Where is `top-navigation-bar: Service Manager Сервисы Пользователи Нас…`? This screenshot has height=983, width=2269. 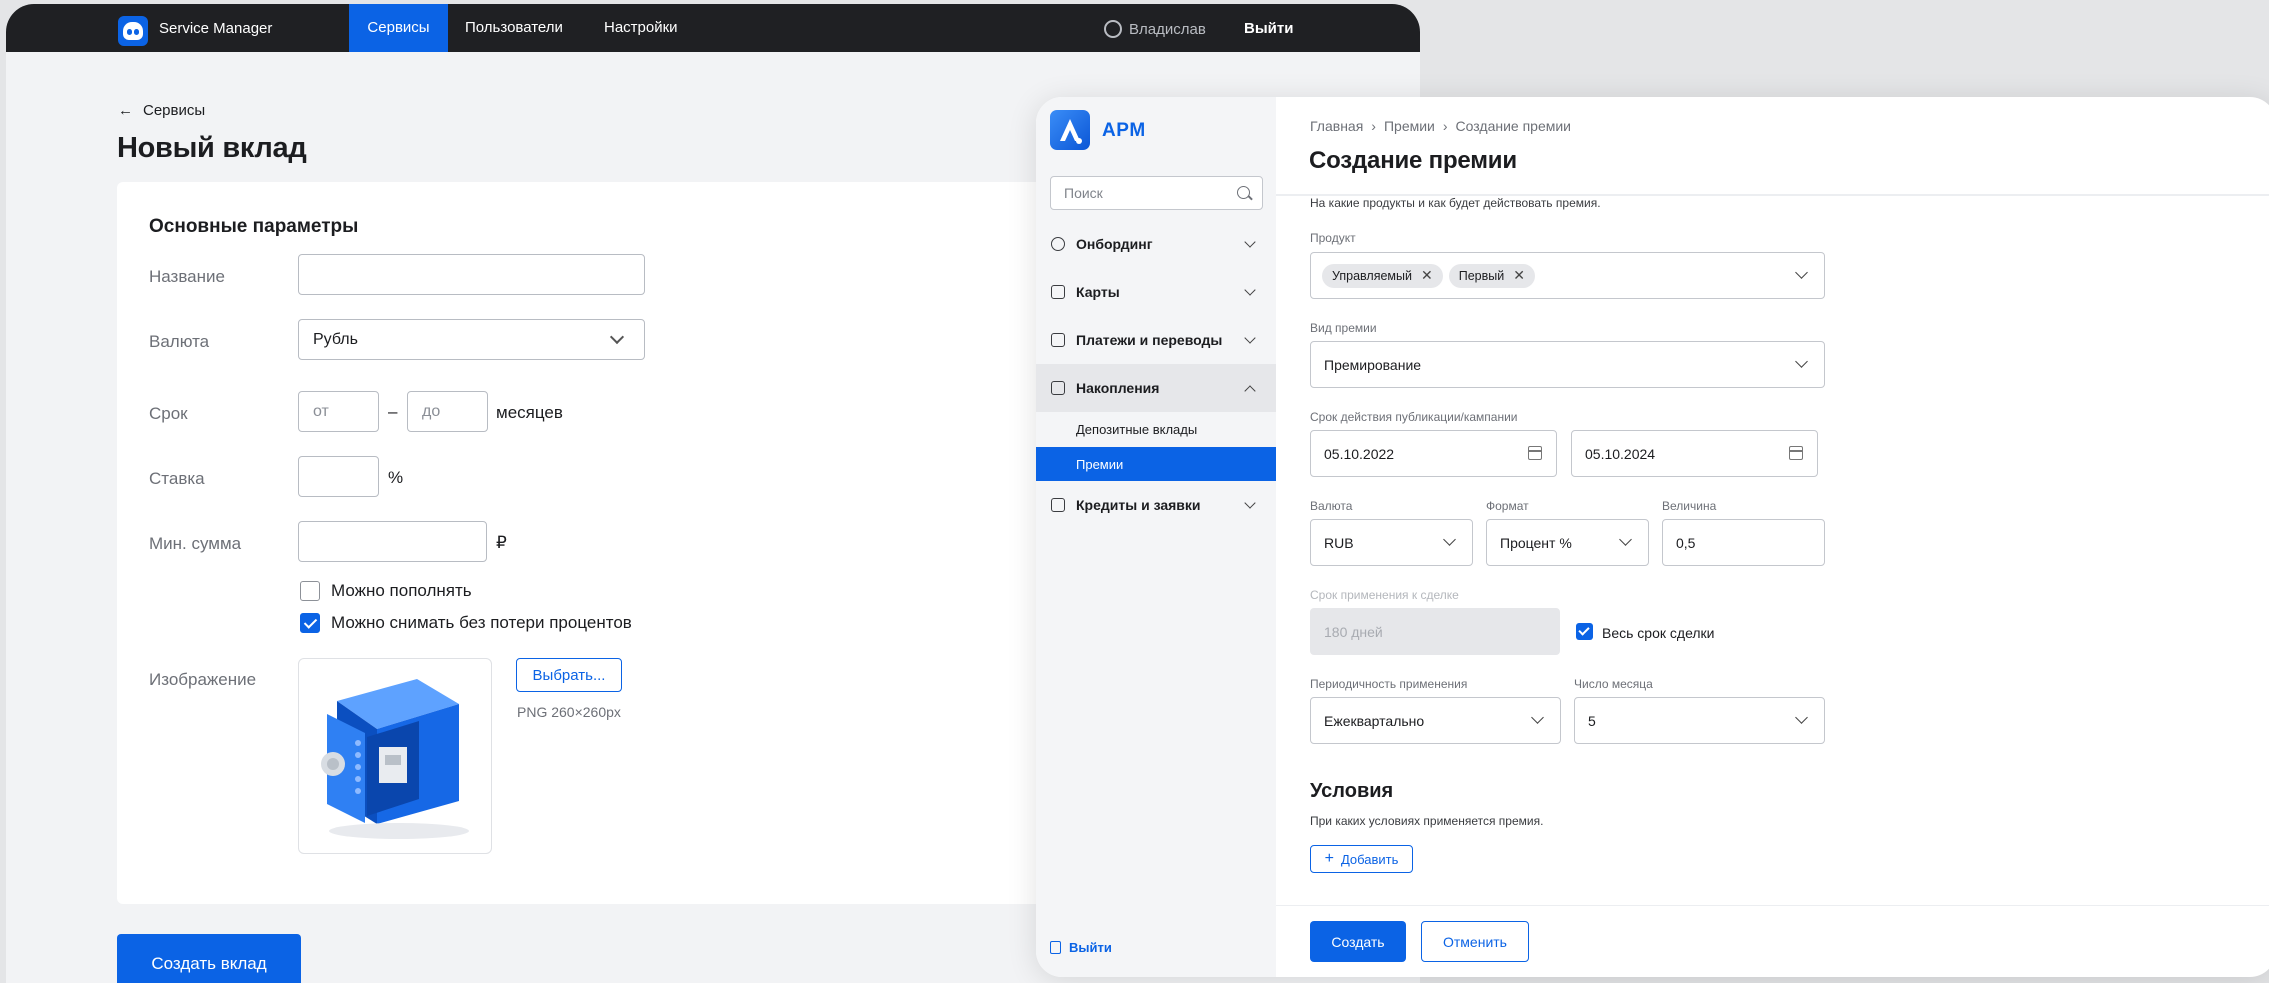 top-navigation-bar: Service Manager Сервисы Пользователи Нас… is located at coordinates (713, 28).